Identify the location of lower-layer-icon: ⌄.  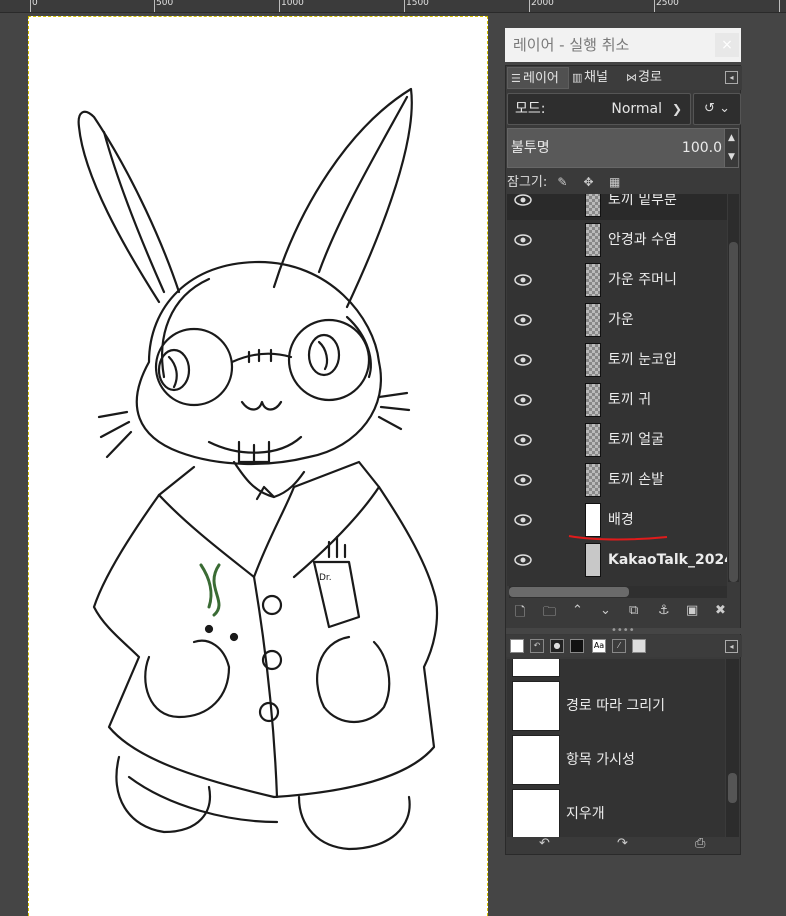
(605, 610).